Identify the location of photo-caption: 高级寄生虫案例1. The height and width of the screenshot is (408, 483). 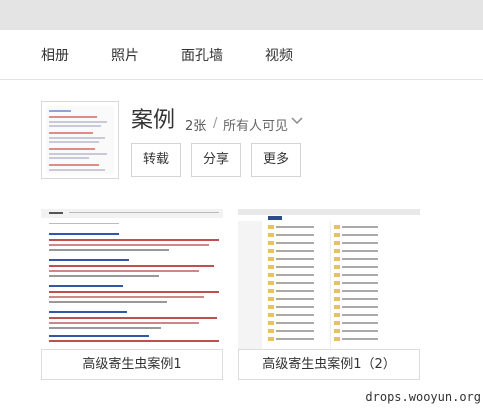
(132, 364).